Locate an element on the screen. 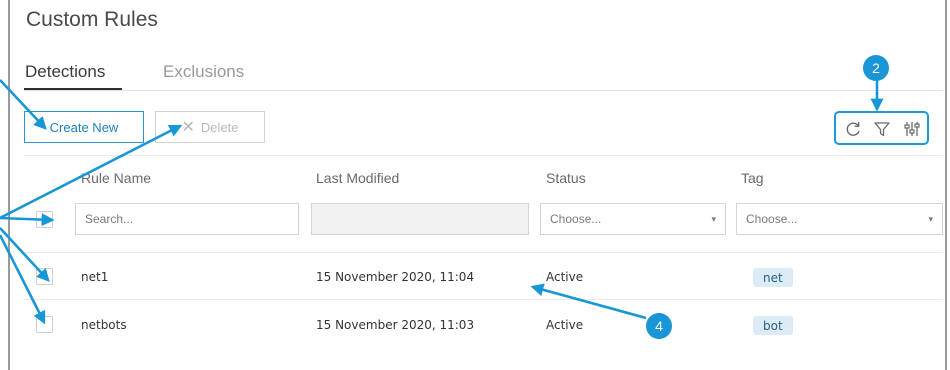 The height and width of the screenshot is (370, 950). create-new-button: Create New is located at coordinates (84, 127).